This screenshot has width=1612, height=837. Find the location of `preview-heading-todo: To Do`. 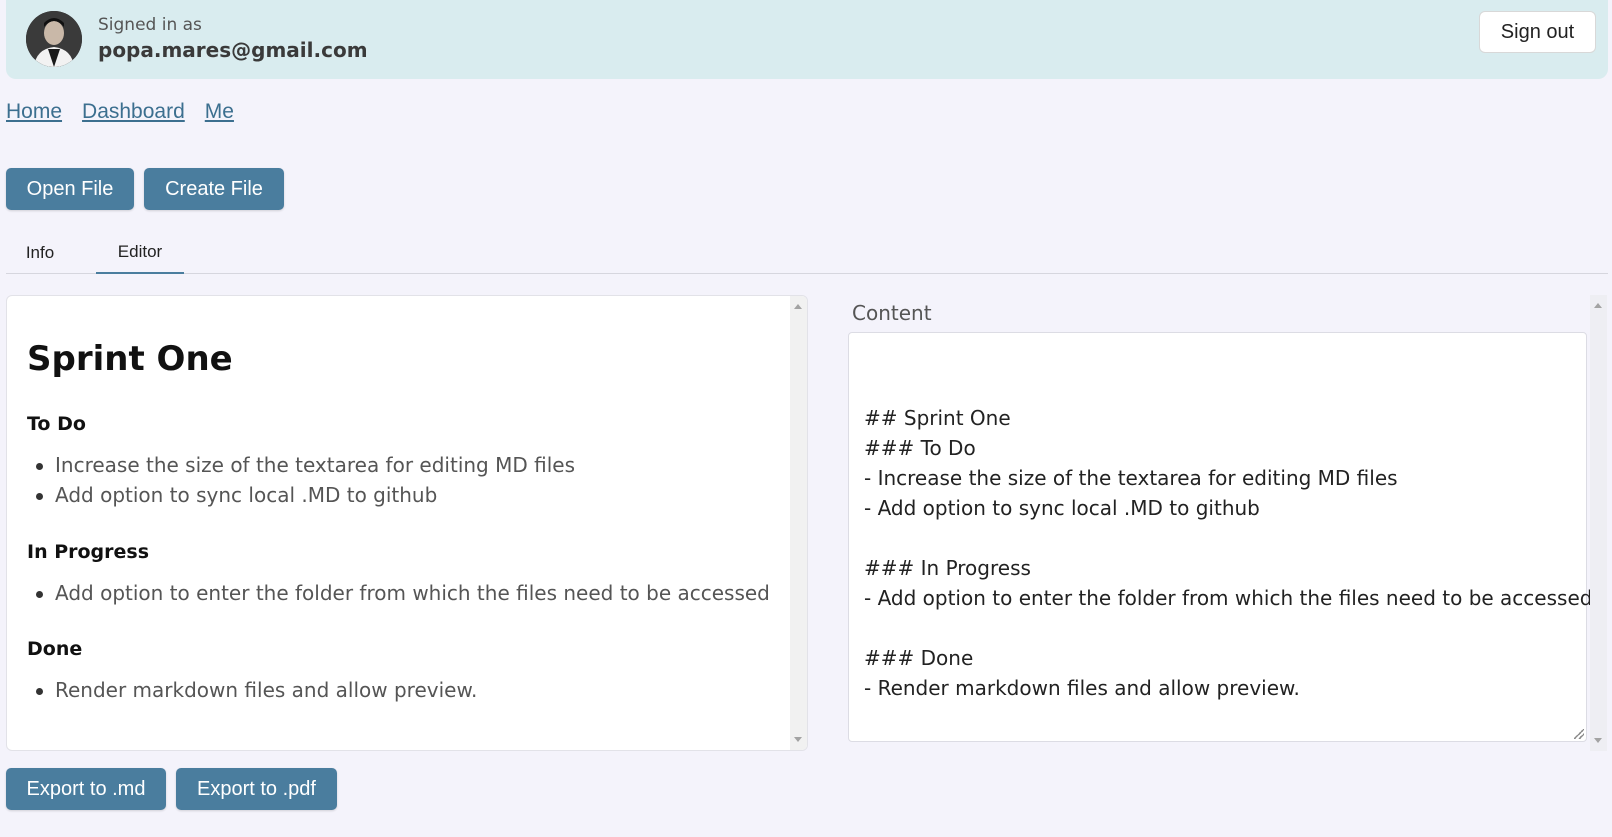

preview-heading-todo: To Do is located at coordinates (56, 424).